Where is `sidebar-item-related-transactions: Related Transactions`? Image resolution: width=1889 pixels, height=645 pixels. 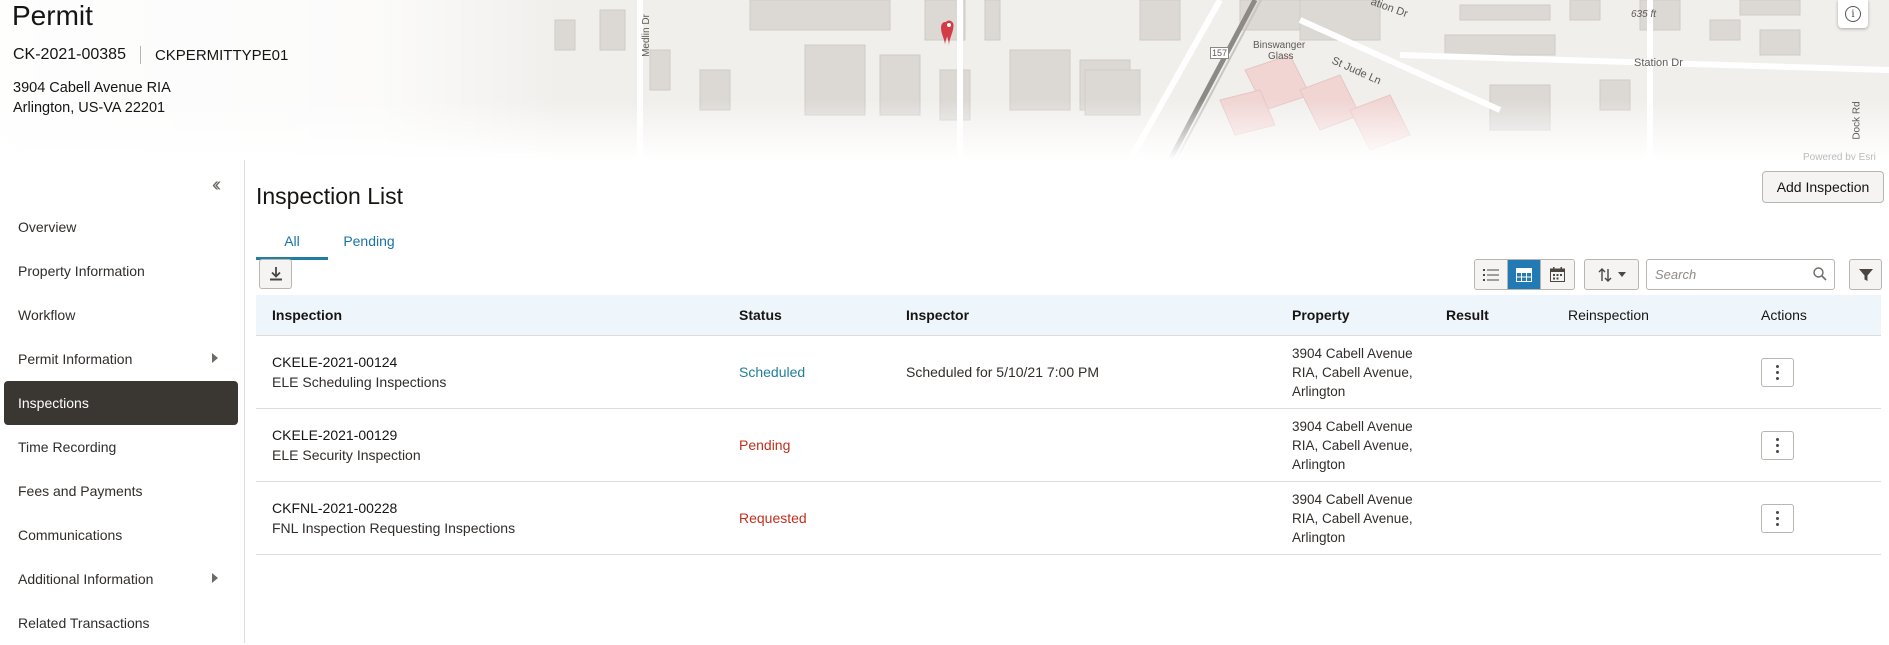
sidebar-item-related-transactions: Related Transactions is located at coordinates (121, 623).